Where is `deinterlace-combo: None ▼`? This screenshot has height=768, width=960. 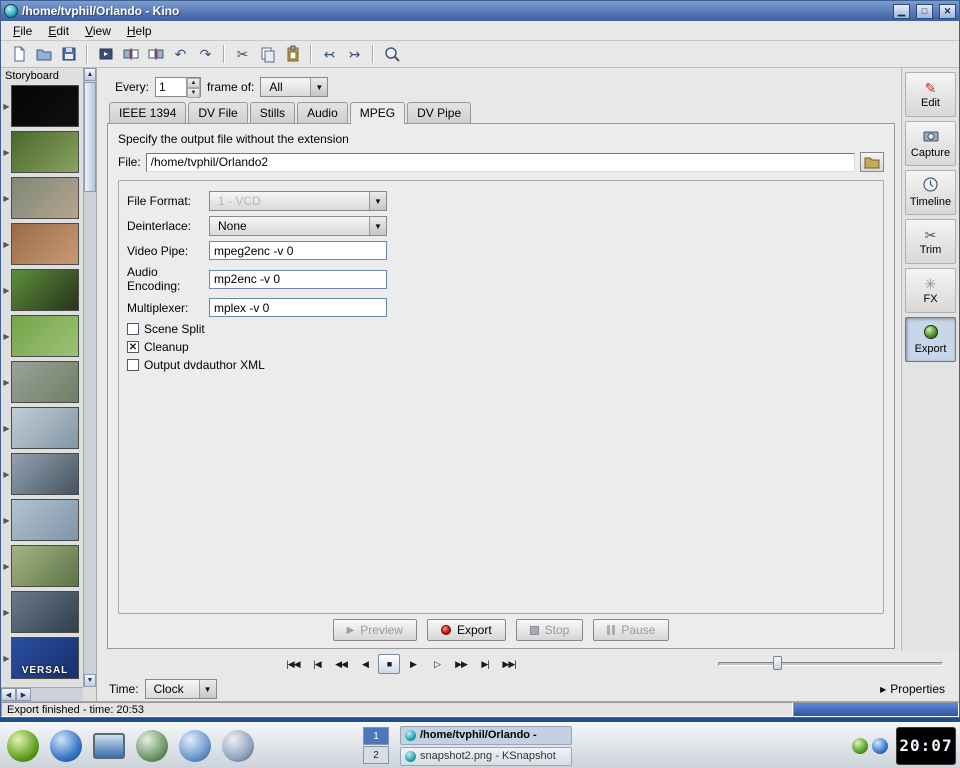 deinterlace-combo: None ▼ is located at coordinates (298, 226).